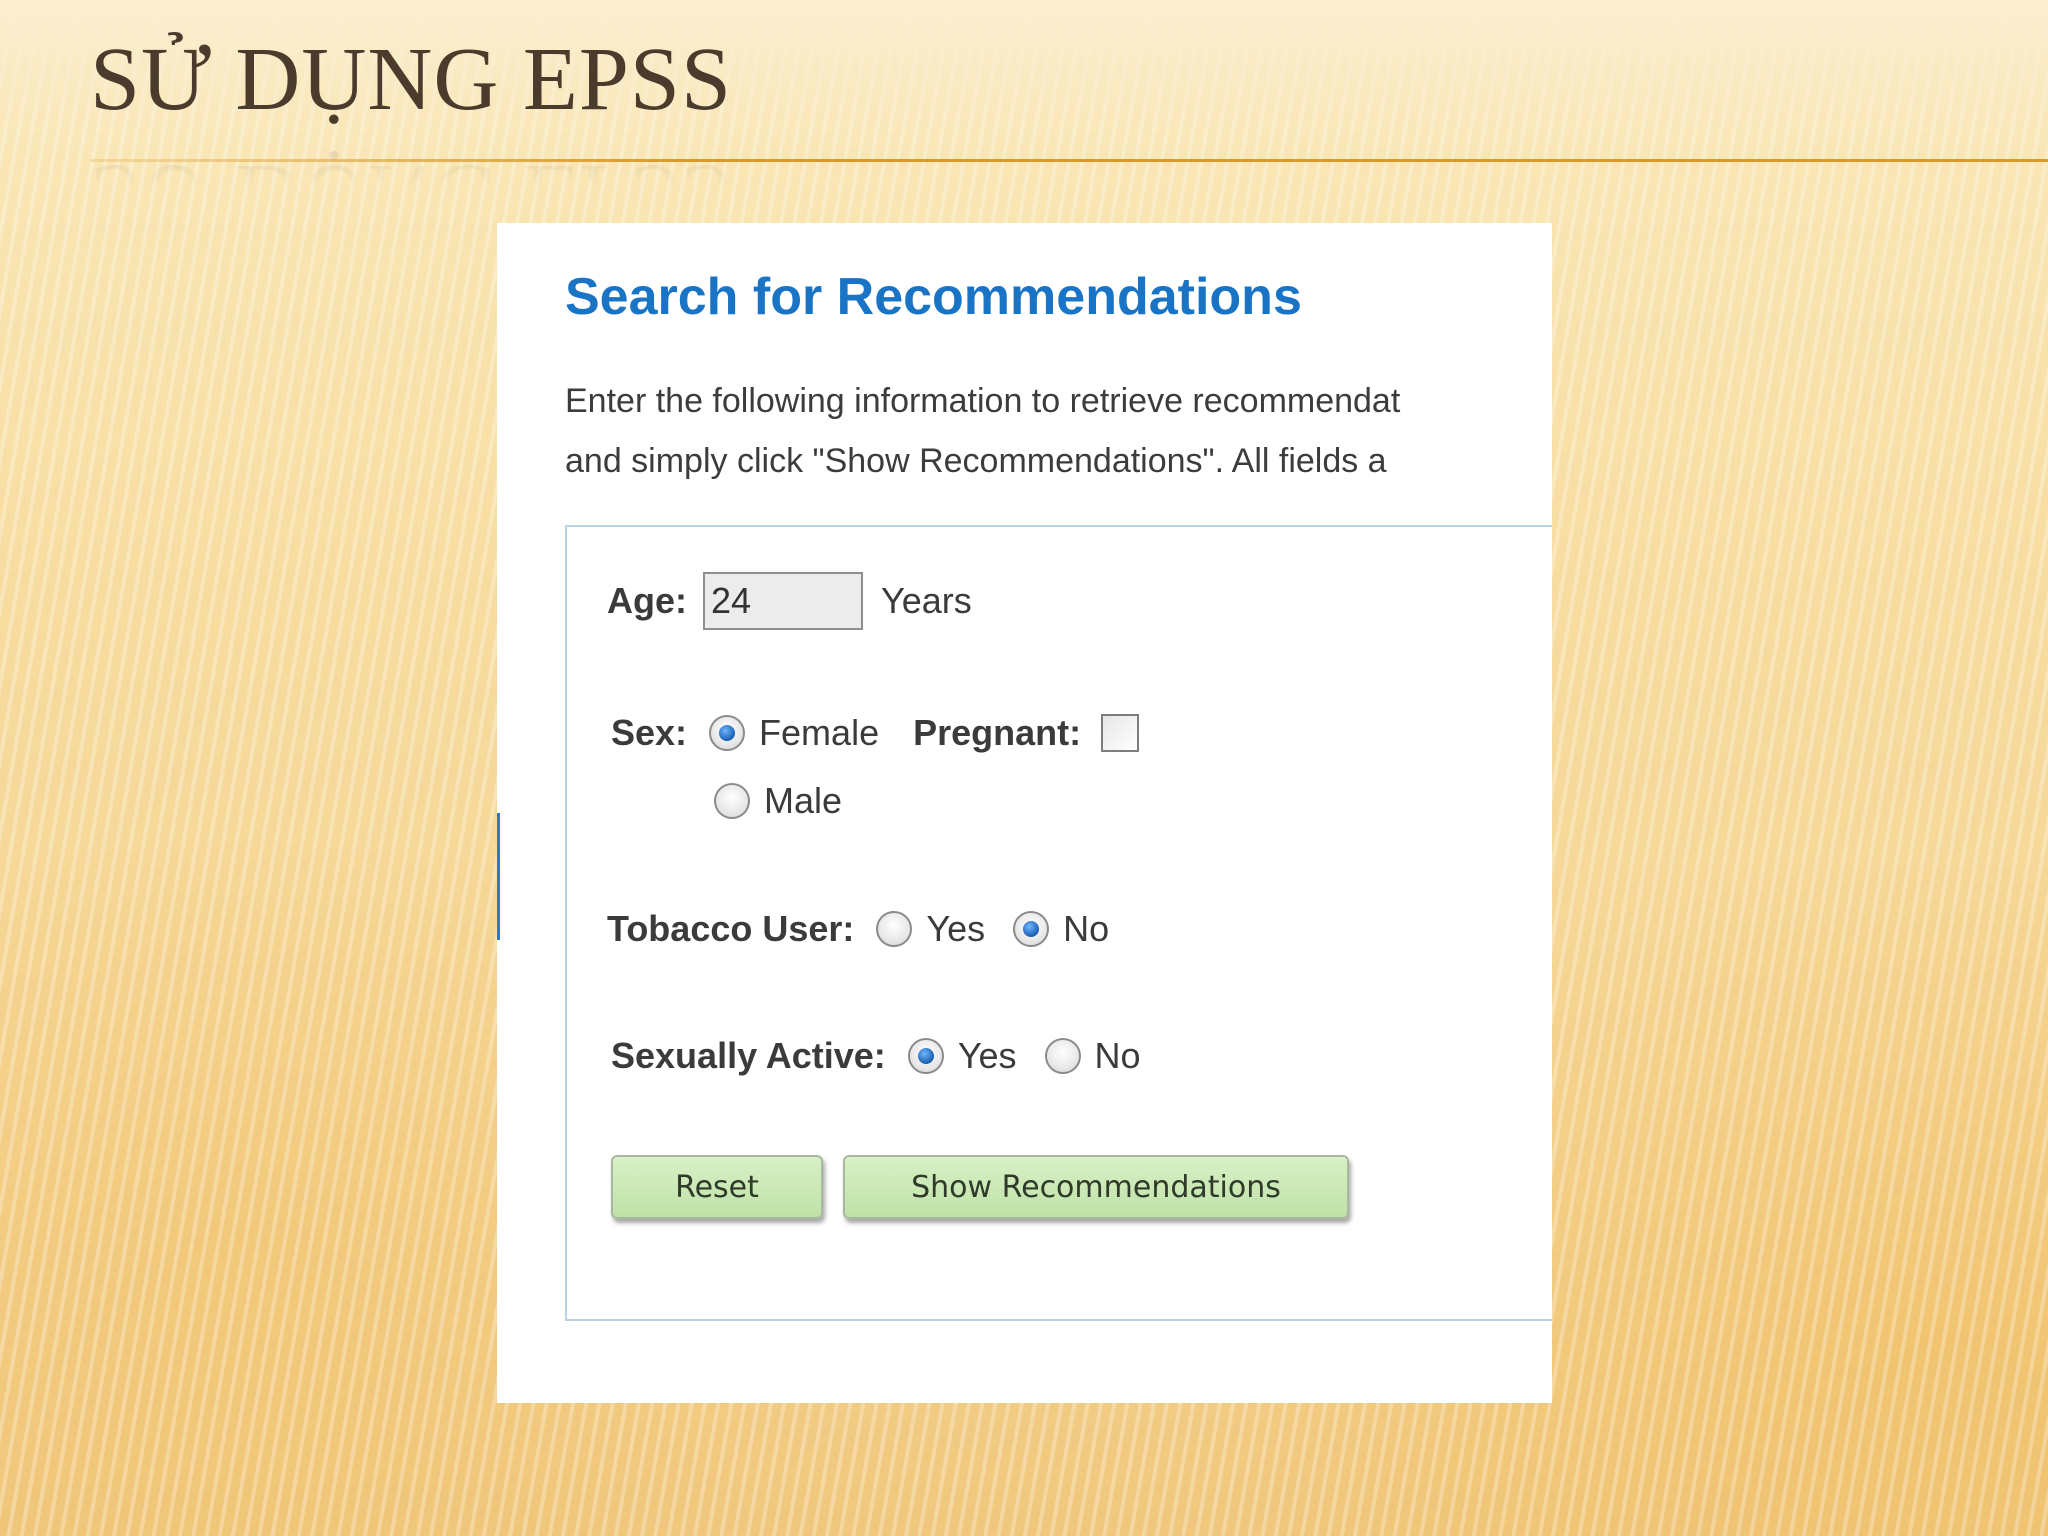  I want to click on tobacco-yes-label: Yes, so click(956, 928).